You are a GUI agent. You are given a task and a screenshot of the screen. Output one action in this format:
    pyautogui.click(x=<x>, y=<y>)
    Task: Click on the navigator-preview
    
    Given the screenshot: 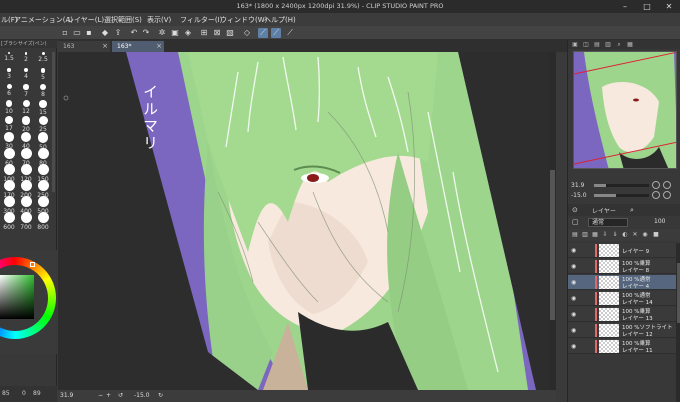 What is the action you would take?
    pyautogui.click(x=625, y=110)
    